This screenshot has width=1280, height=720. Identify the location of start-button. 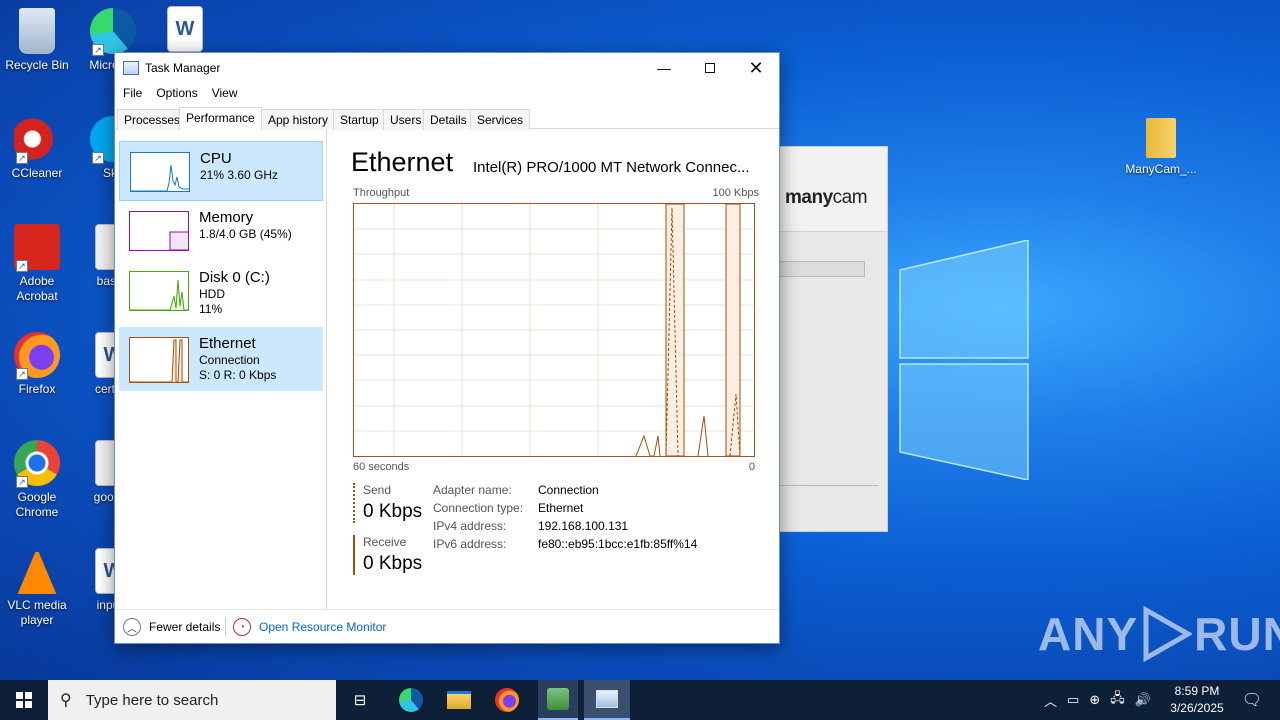
(24, 700).